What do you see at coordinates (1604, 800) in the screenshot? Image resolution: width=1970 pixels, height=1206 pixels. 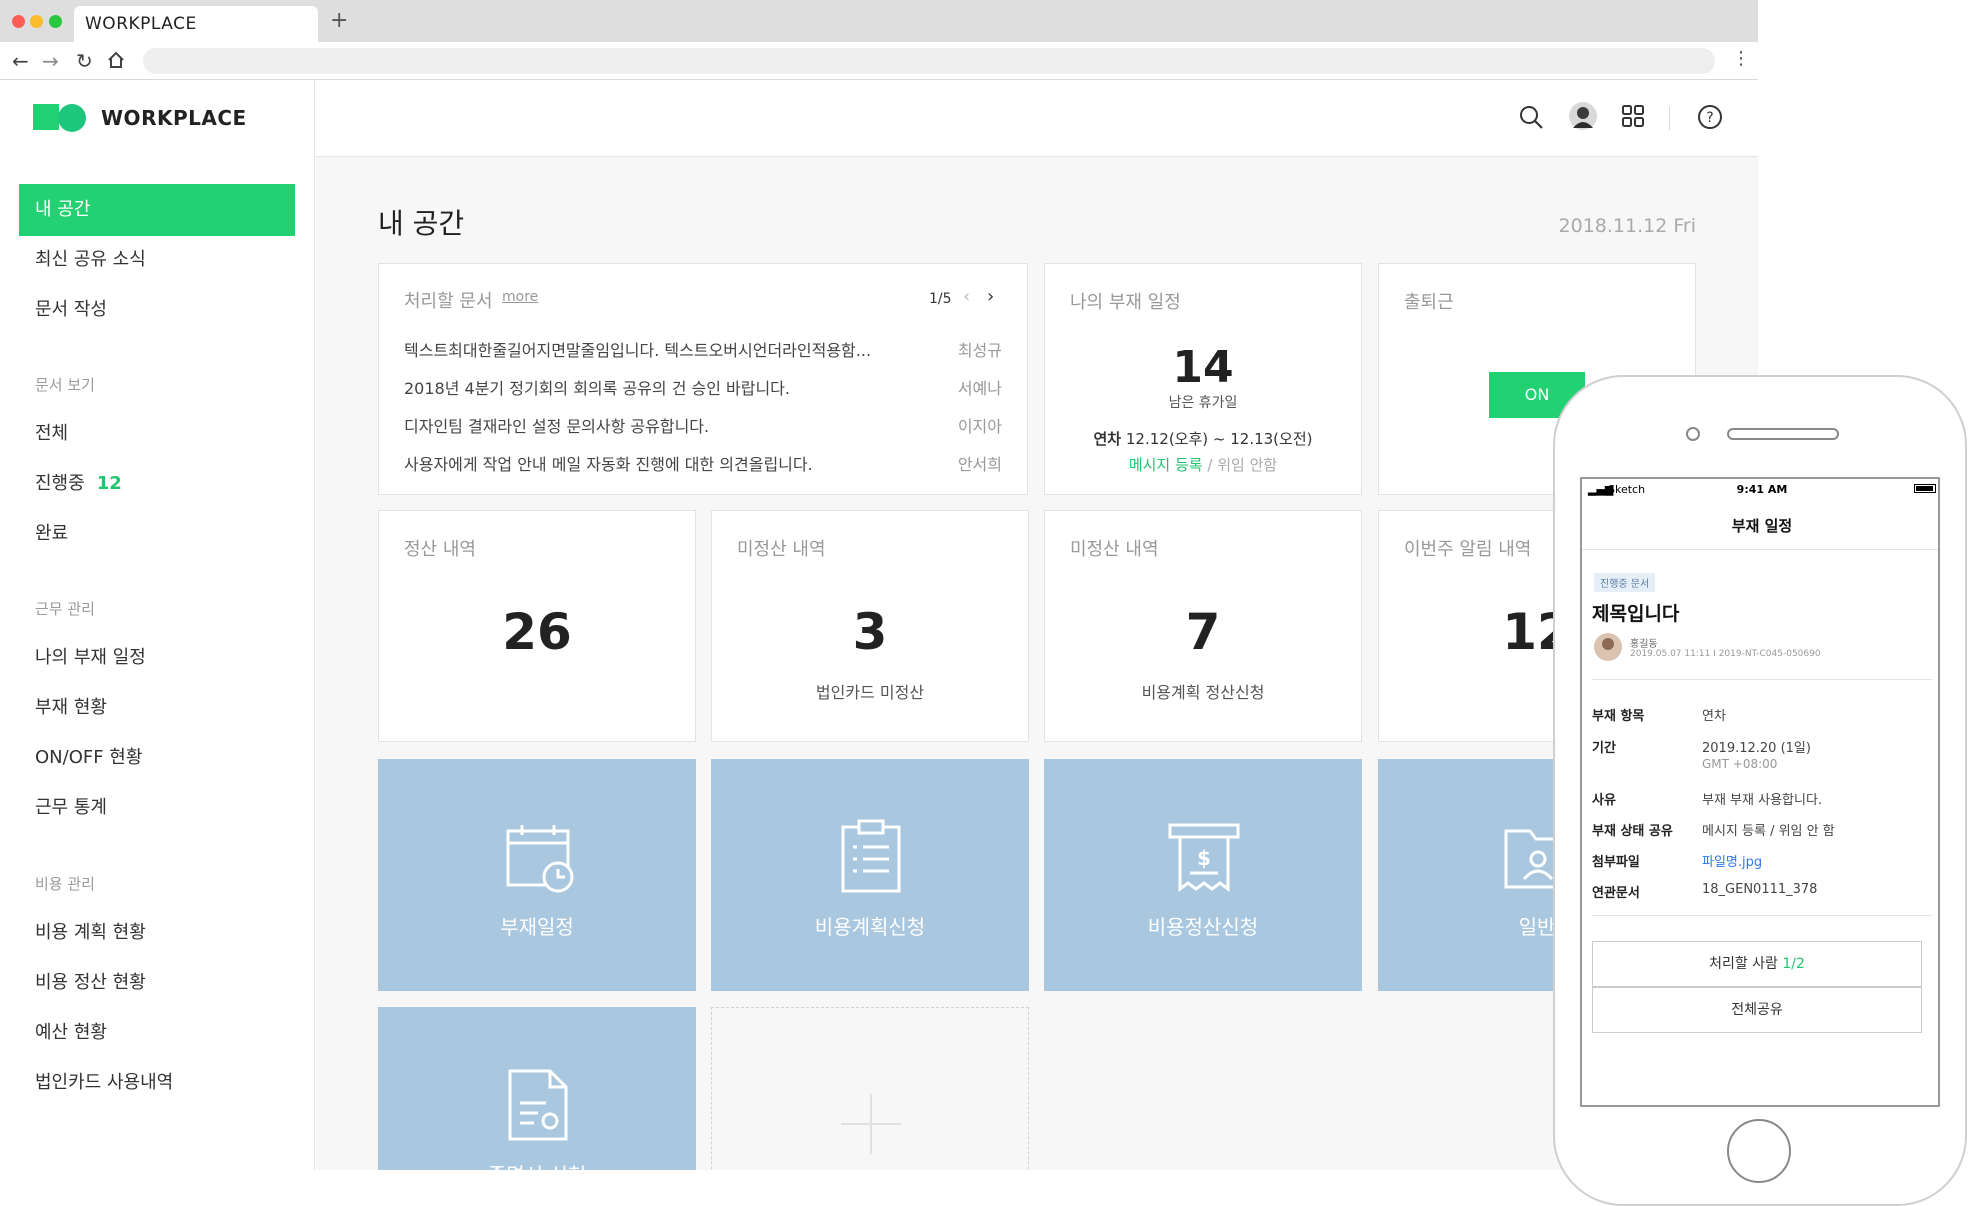 I see `field-label: 사유` at bounding box center [1604, 800].